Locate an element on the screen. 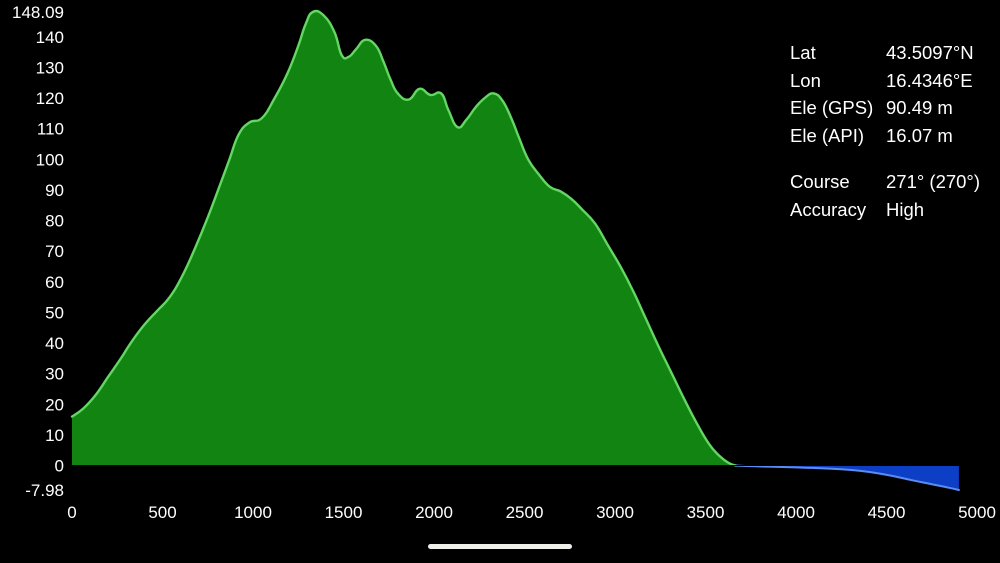  x-axis-tick-label: 1500 is located at coordinates (344, 511).